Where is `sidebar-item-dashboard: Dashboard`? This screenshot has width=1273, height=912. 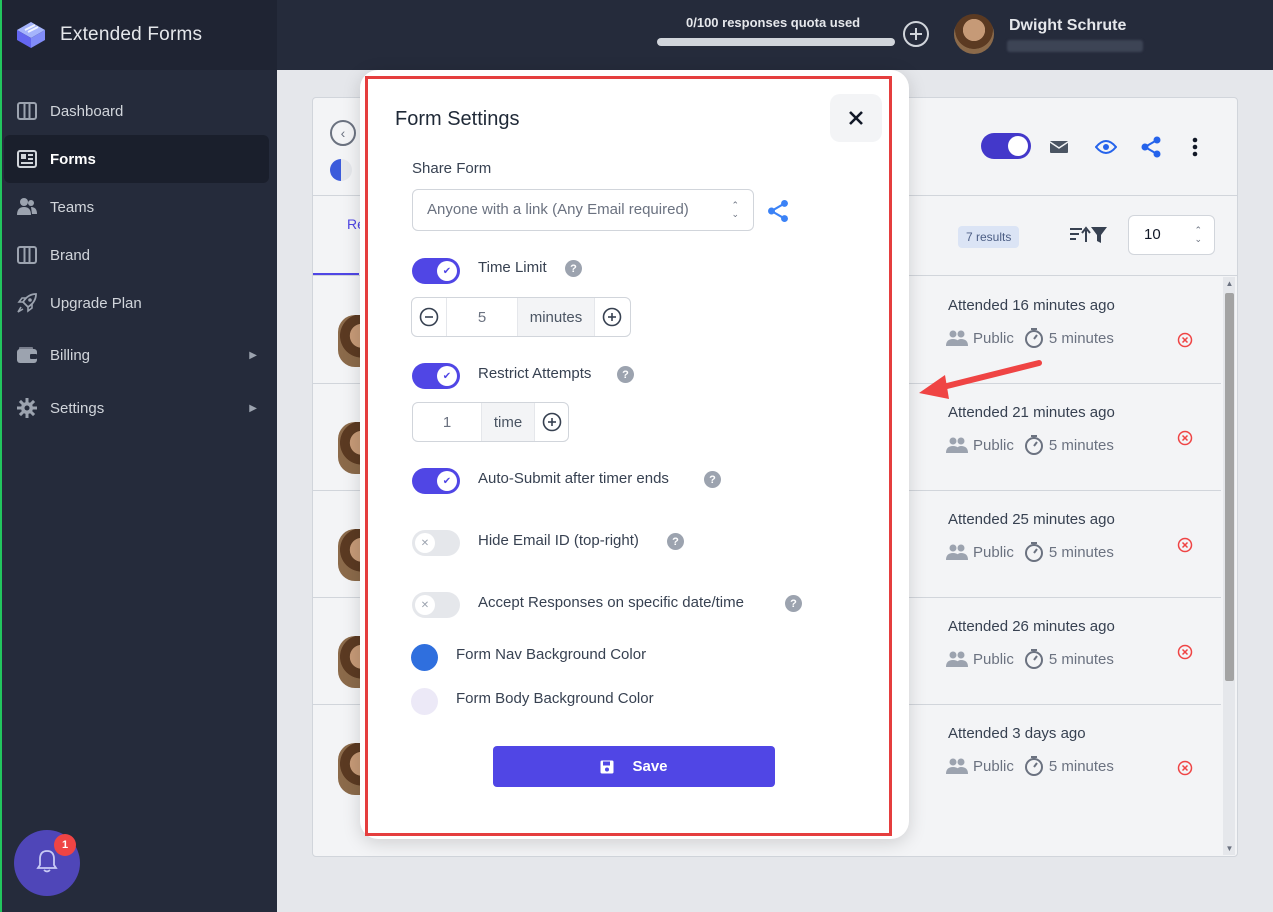
sidebar-item-dashboard: Dashboard is located at coordinates (136, 111).